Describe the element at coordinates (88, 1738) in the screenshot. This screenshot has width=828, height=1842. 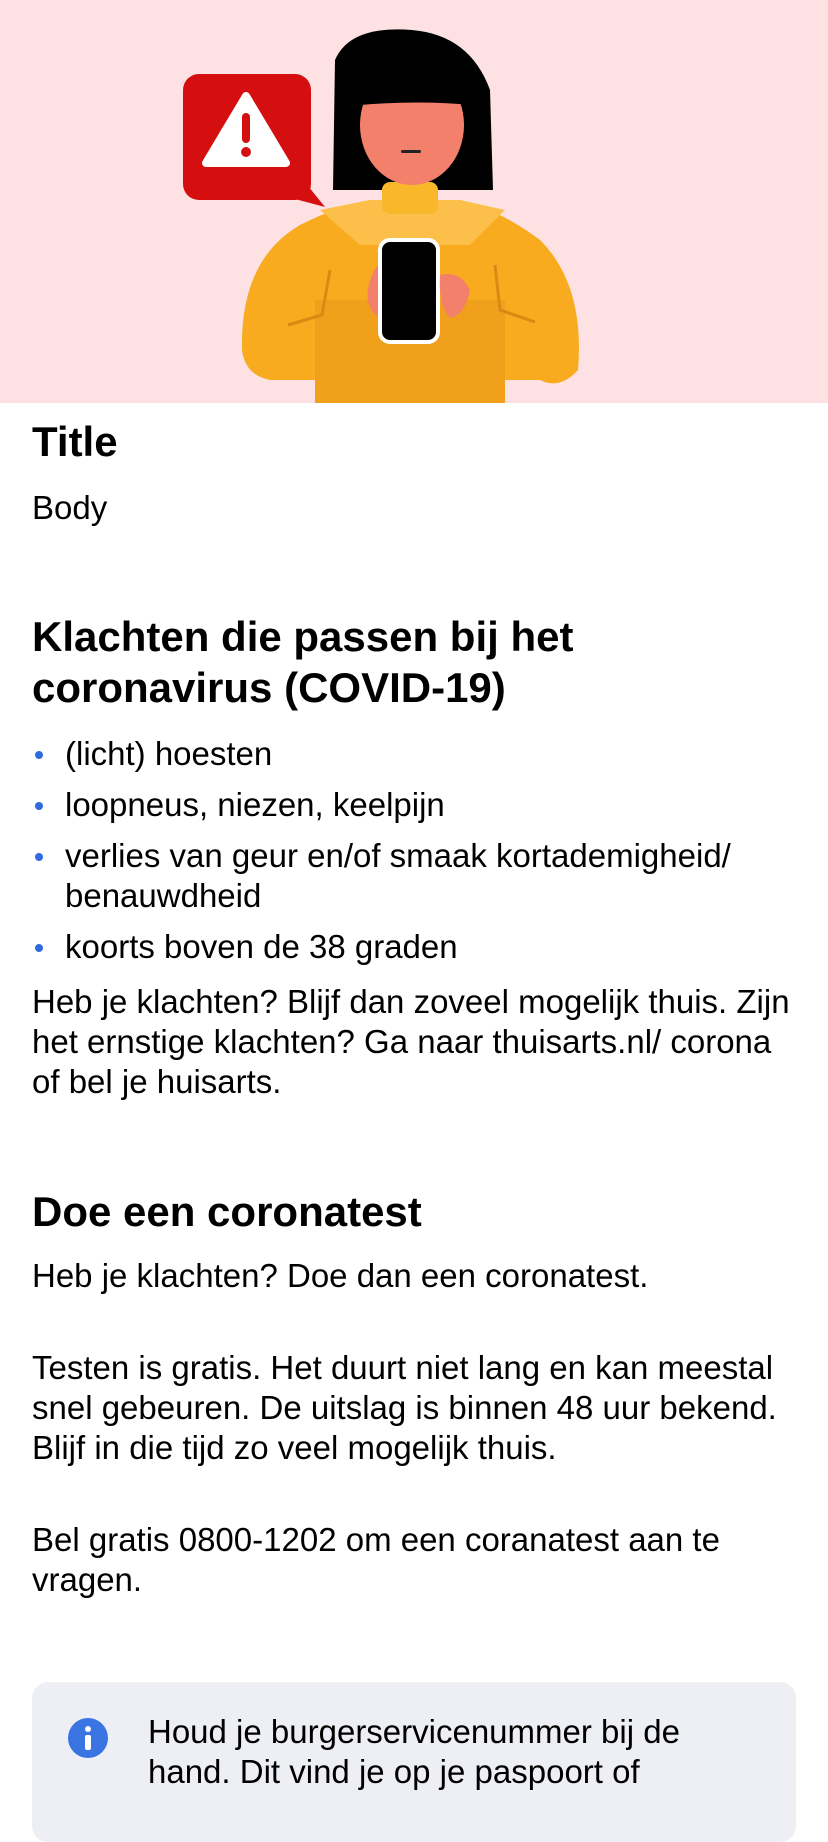
I see `info-icon` at that location.